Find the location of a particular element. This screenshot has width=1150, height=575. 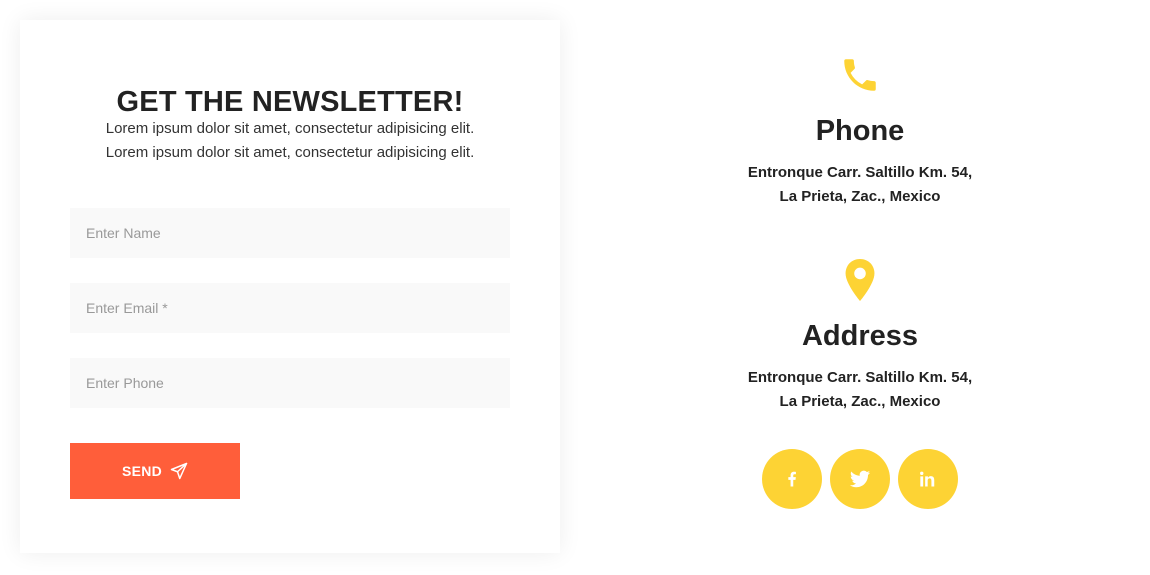

twitter-icon is located at coordinates (860, 479).